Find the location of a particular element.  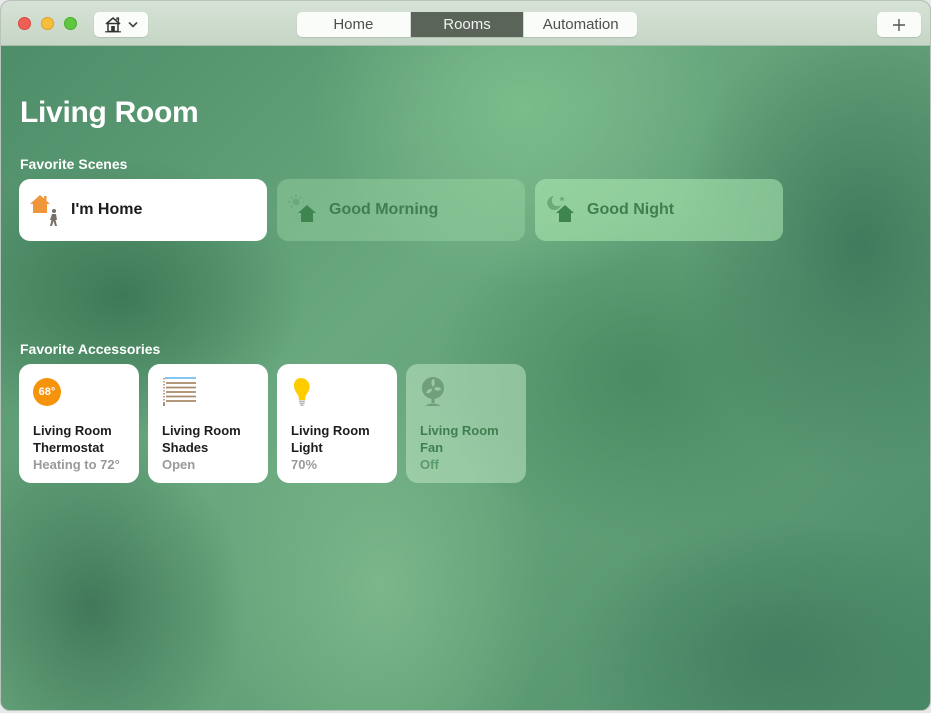

favorite-scenes-label: Favorite Scenes is located at coordinates (74, 164).